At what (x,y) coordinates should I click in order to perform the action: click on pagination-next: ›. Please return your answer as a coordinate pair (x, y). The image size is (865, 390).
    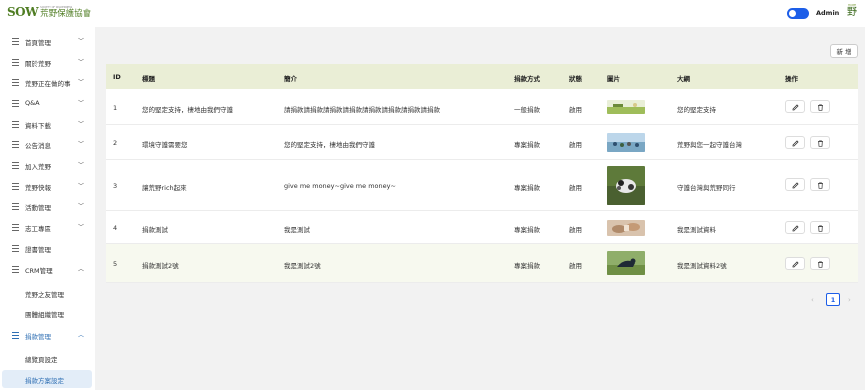
    Looking at the image, I should click on (849, 300).